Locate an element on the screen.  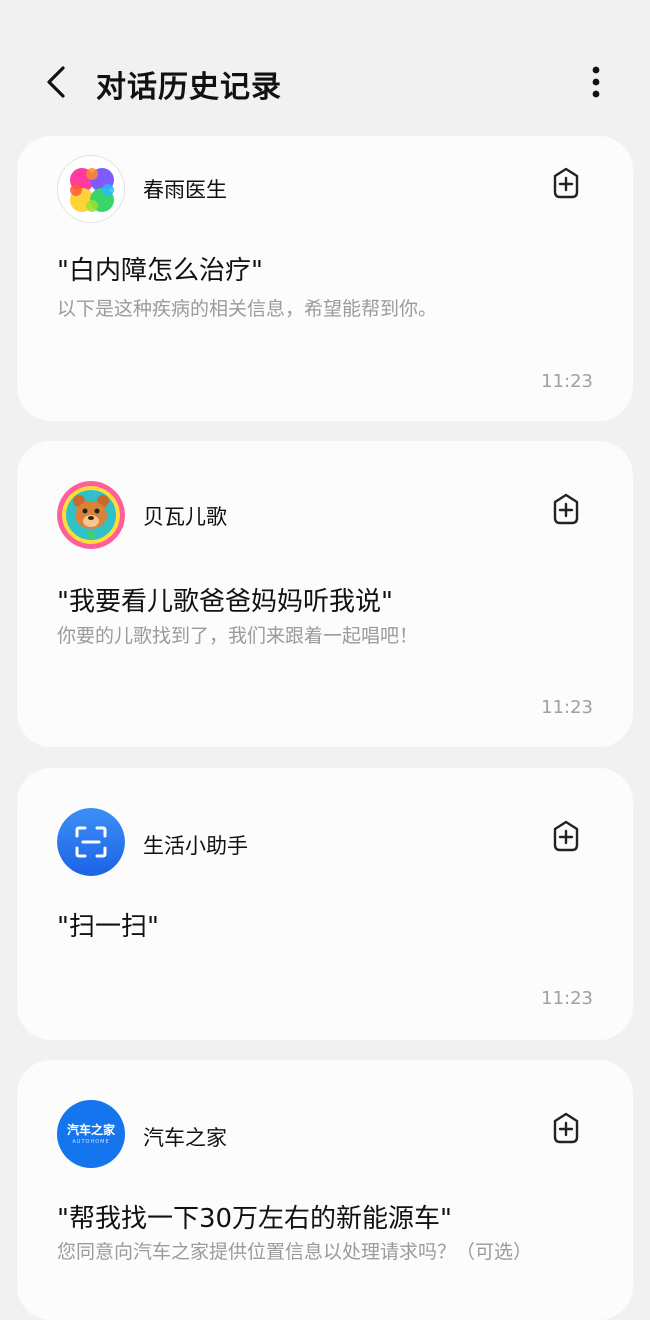
reply-text: 以下是这种疾病的相关信息，希望能帮到你。 is located at coordinates (247, 309).